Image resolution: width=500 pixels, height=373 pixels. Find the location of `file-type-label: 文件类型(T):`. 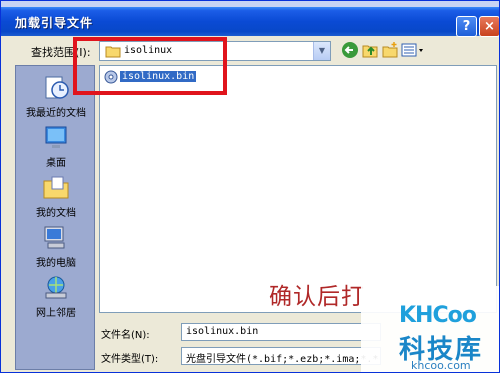

file-type-label: 文件类型(T): is located at coordinates (130, 359).